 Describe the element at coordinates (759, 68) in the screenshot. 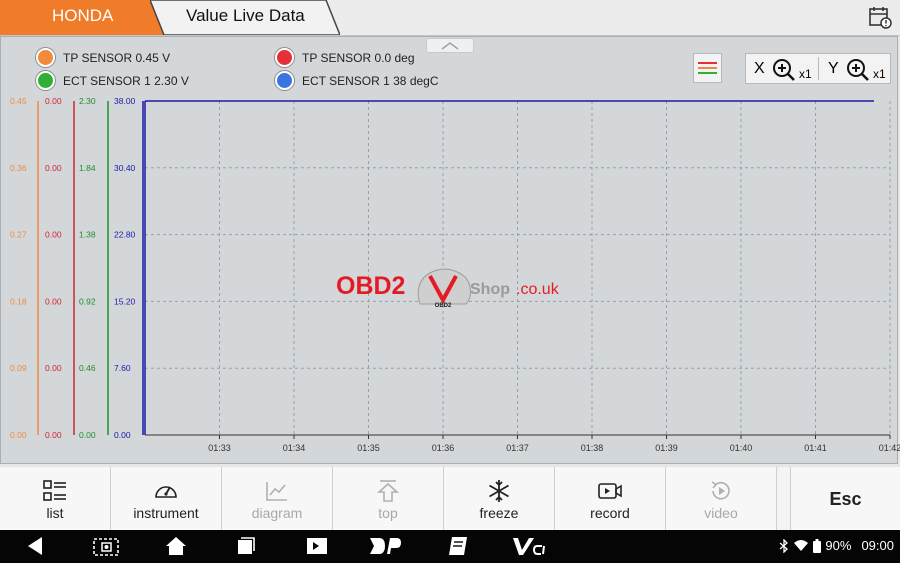

I see `zoom-x-label: X` at that location.